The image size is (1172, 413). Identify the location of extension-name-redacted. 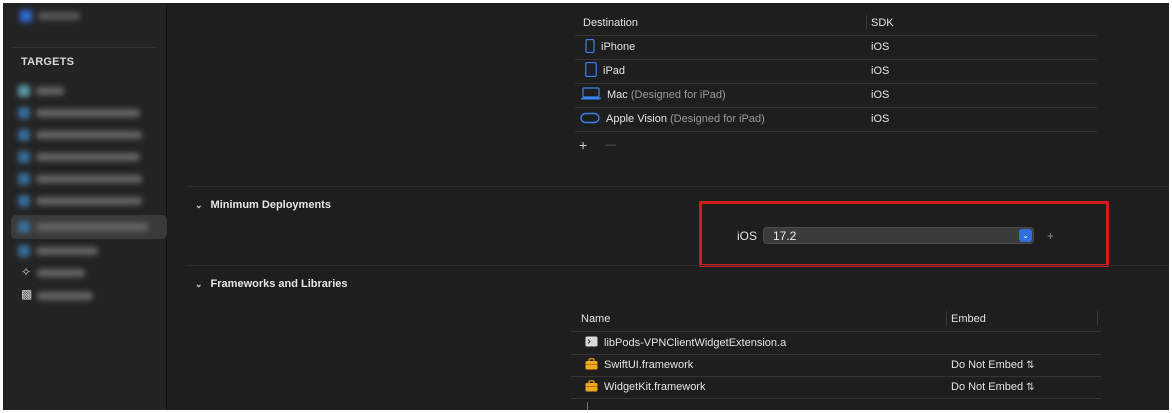
(65, 296).